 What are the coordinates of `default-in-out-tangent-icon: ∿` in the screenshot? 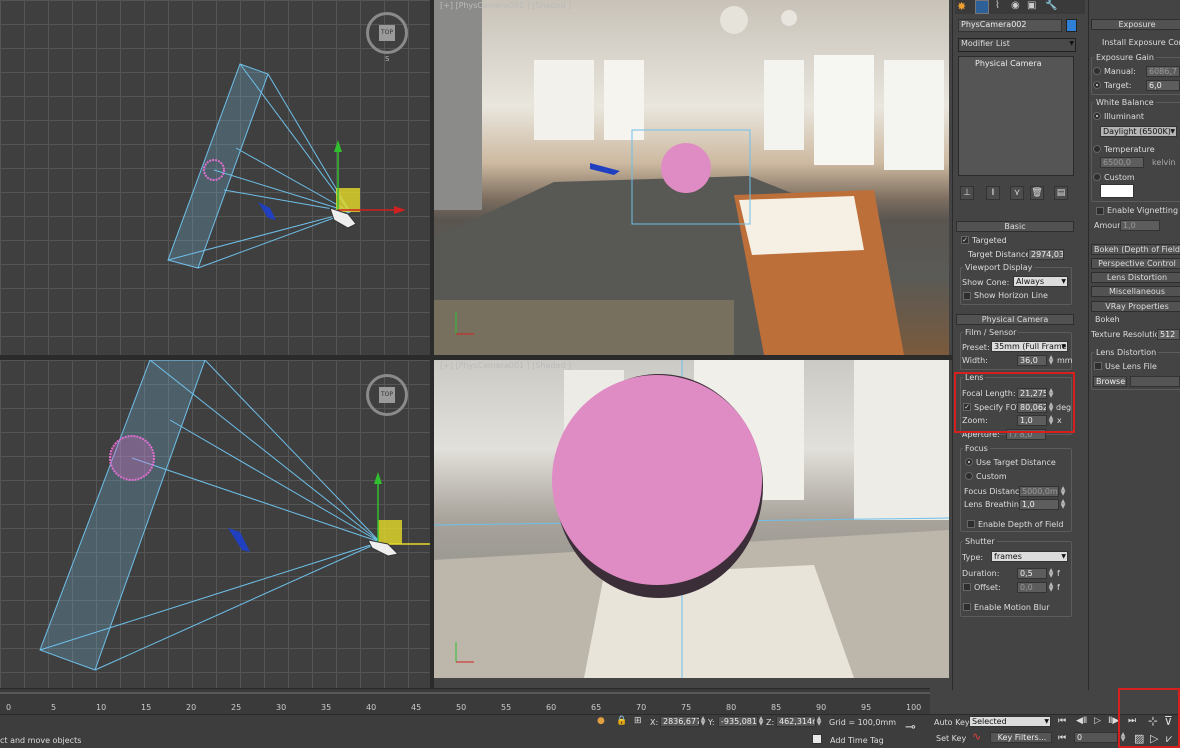 It's located at (976, 736).